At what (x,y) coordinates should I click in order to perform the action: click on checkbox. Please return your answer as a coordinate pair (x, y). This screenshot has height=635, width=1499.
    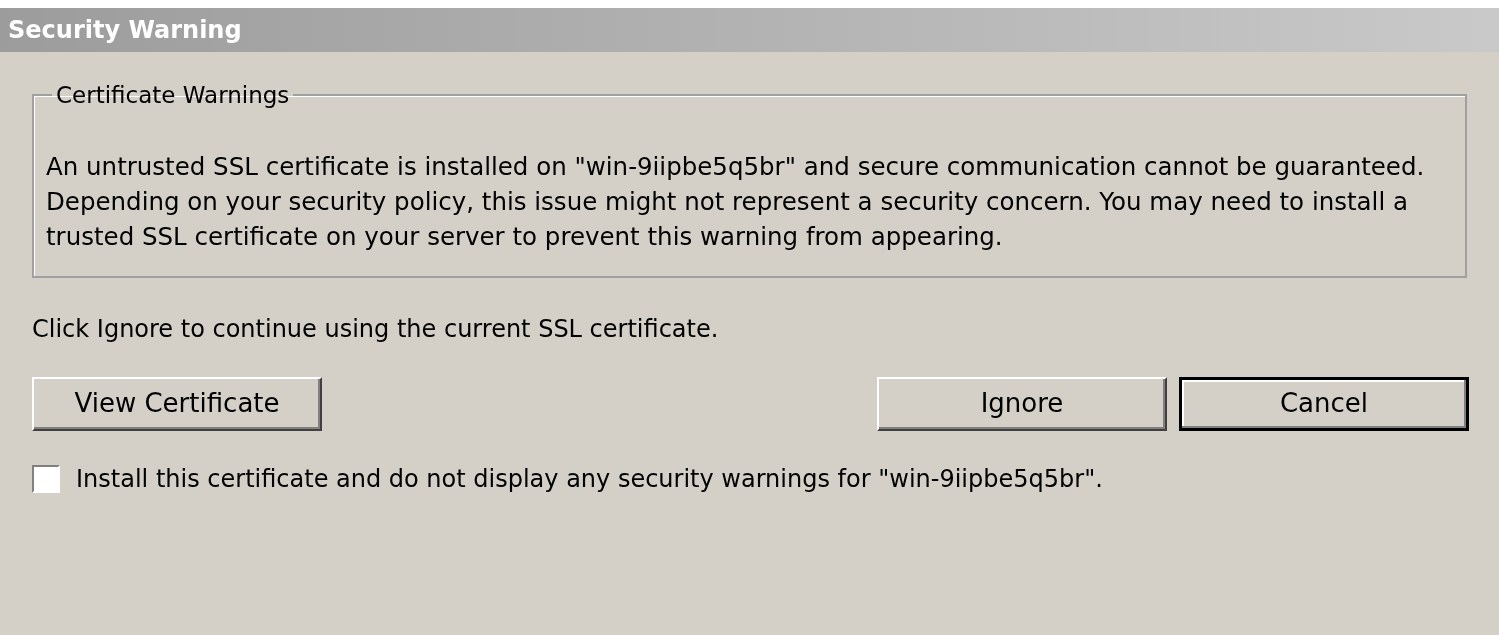
    Looking at the image, I should click on (46, 478).